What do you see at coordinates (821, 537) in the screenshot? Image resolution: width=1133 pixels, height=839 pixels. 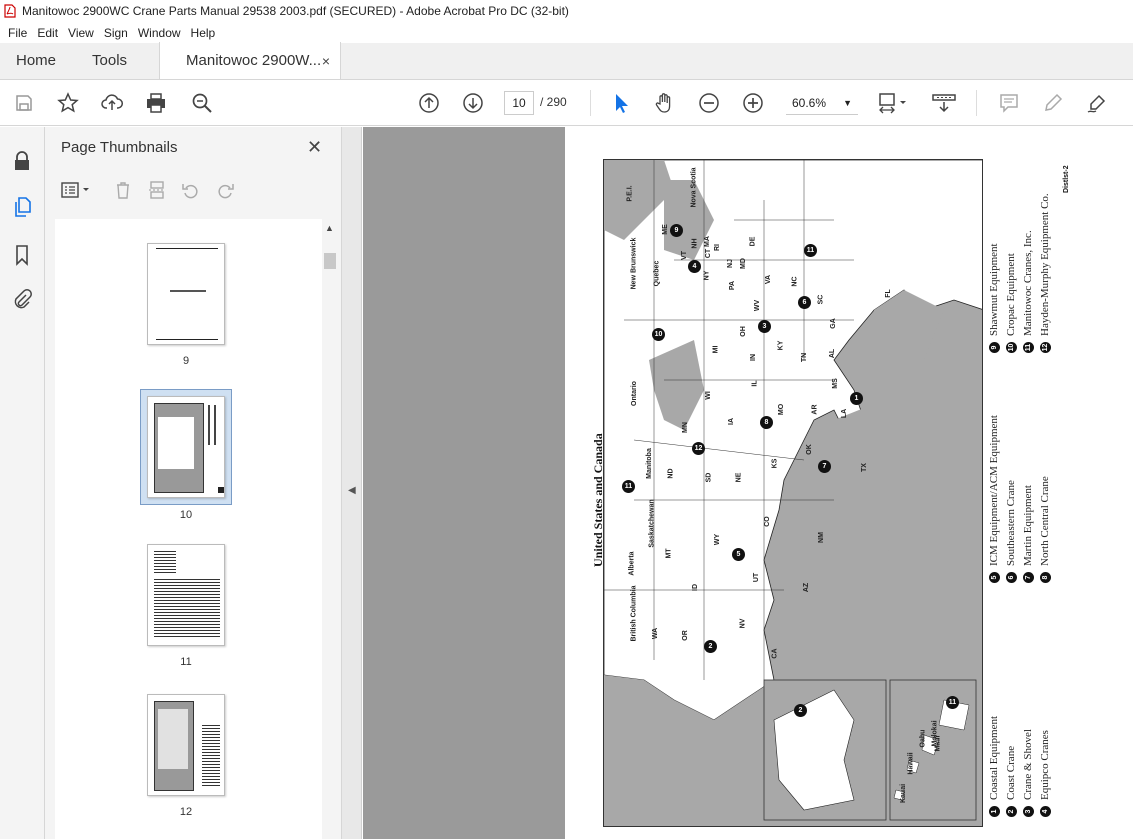 I see `state-nm: NM` at bounding box center [821, 537].